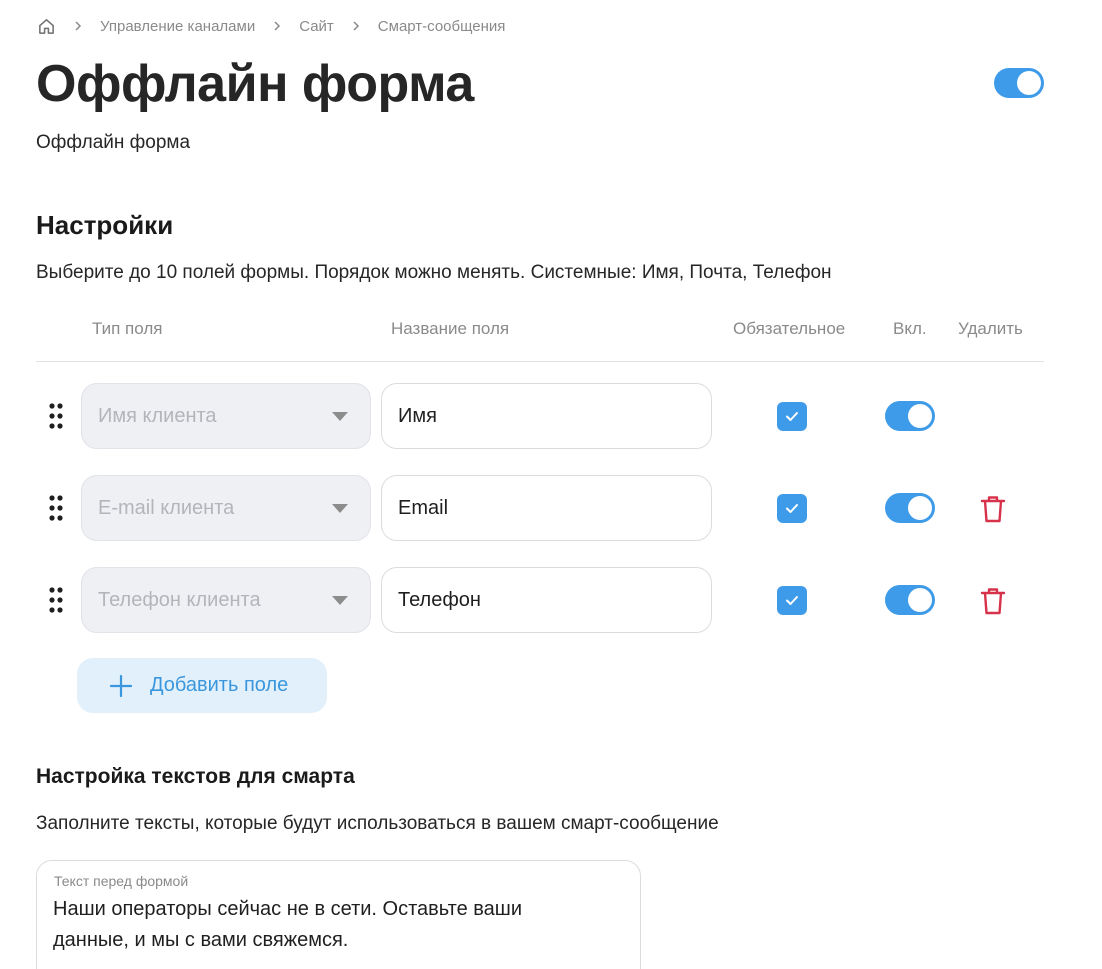  What do you see at coordinates (990, 328) in the screenshot?
I see `column-delete: Удалить` at bounding box center [990, 328].